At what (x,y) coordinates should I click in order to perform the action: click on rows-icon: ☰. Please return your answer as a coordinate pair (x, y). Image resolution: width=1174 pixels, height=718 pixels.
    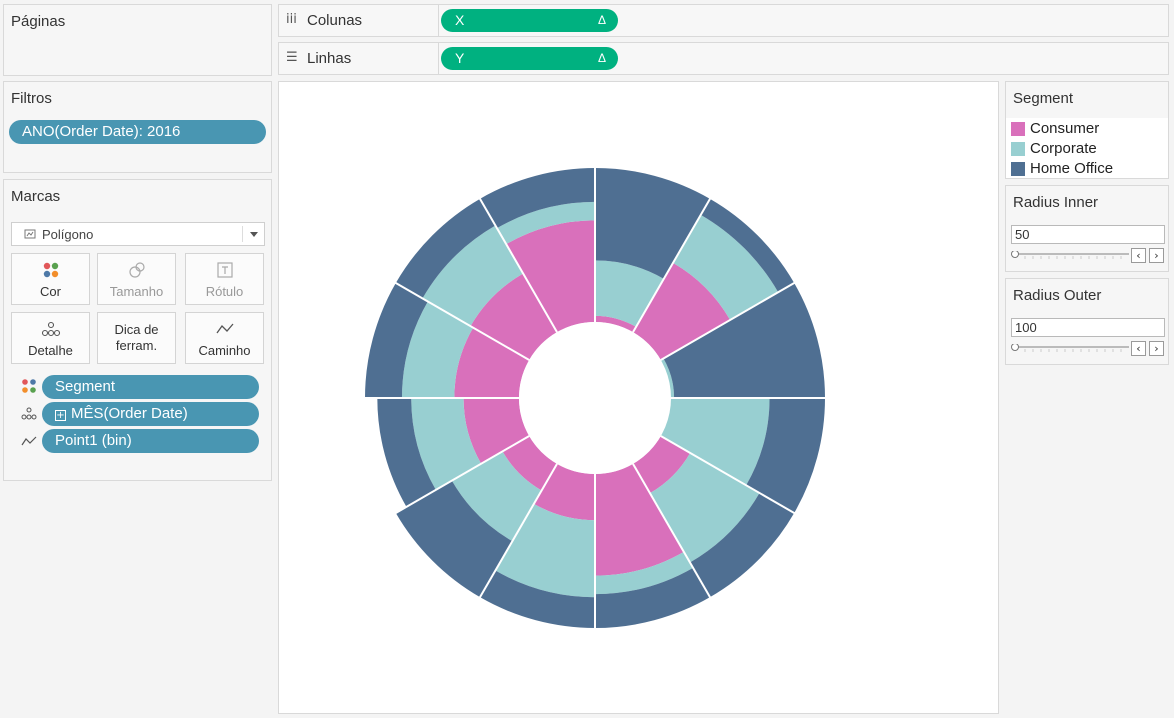
    Looking at the image, I should click on (292, 57).